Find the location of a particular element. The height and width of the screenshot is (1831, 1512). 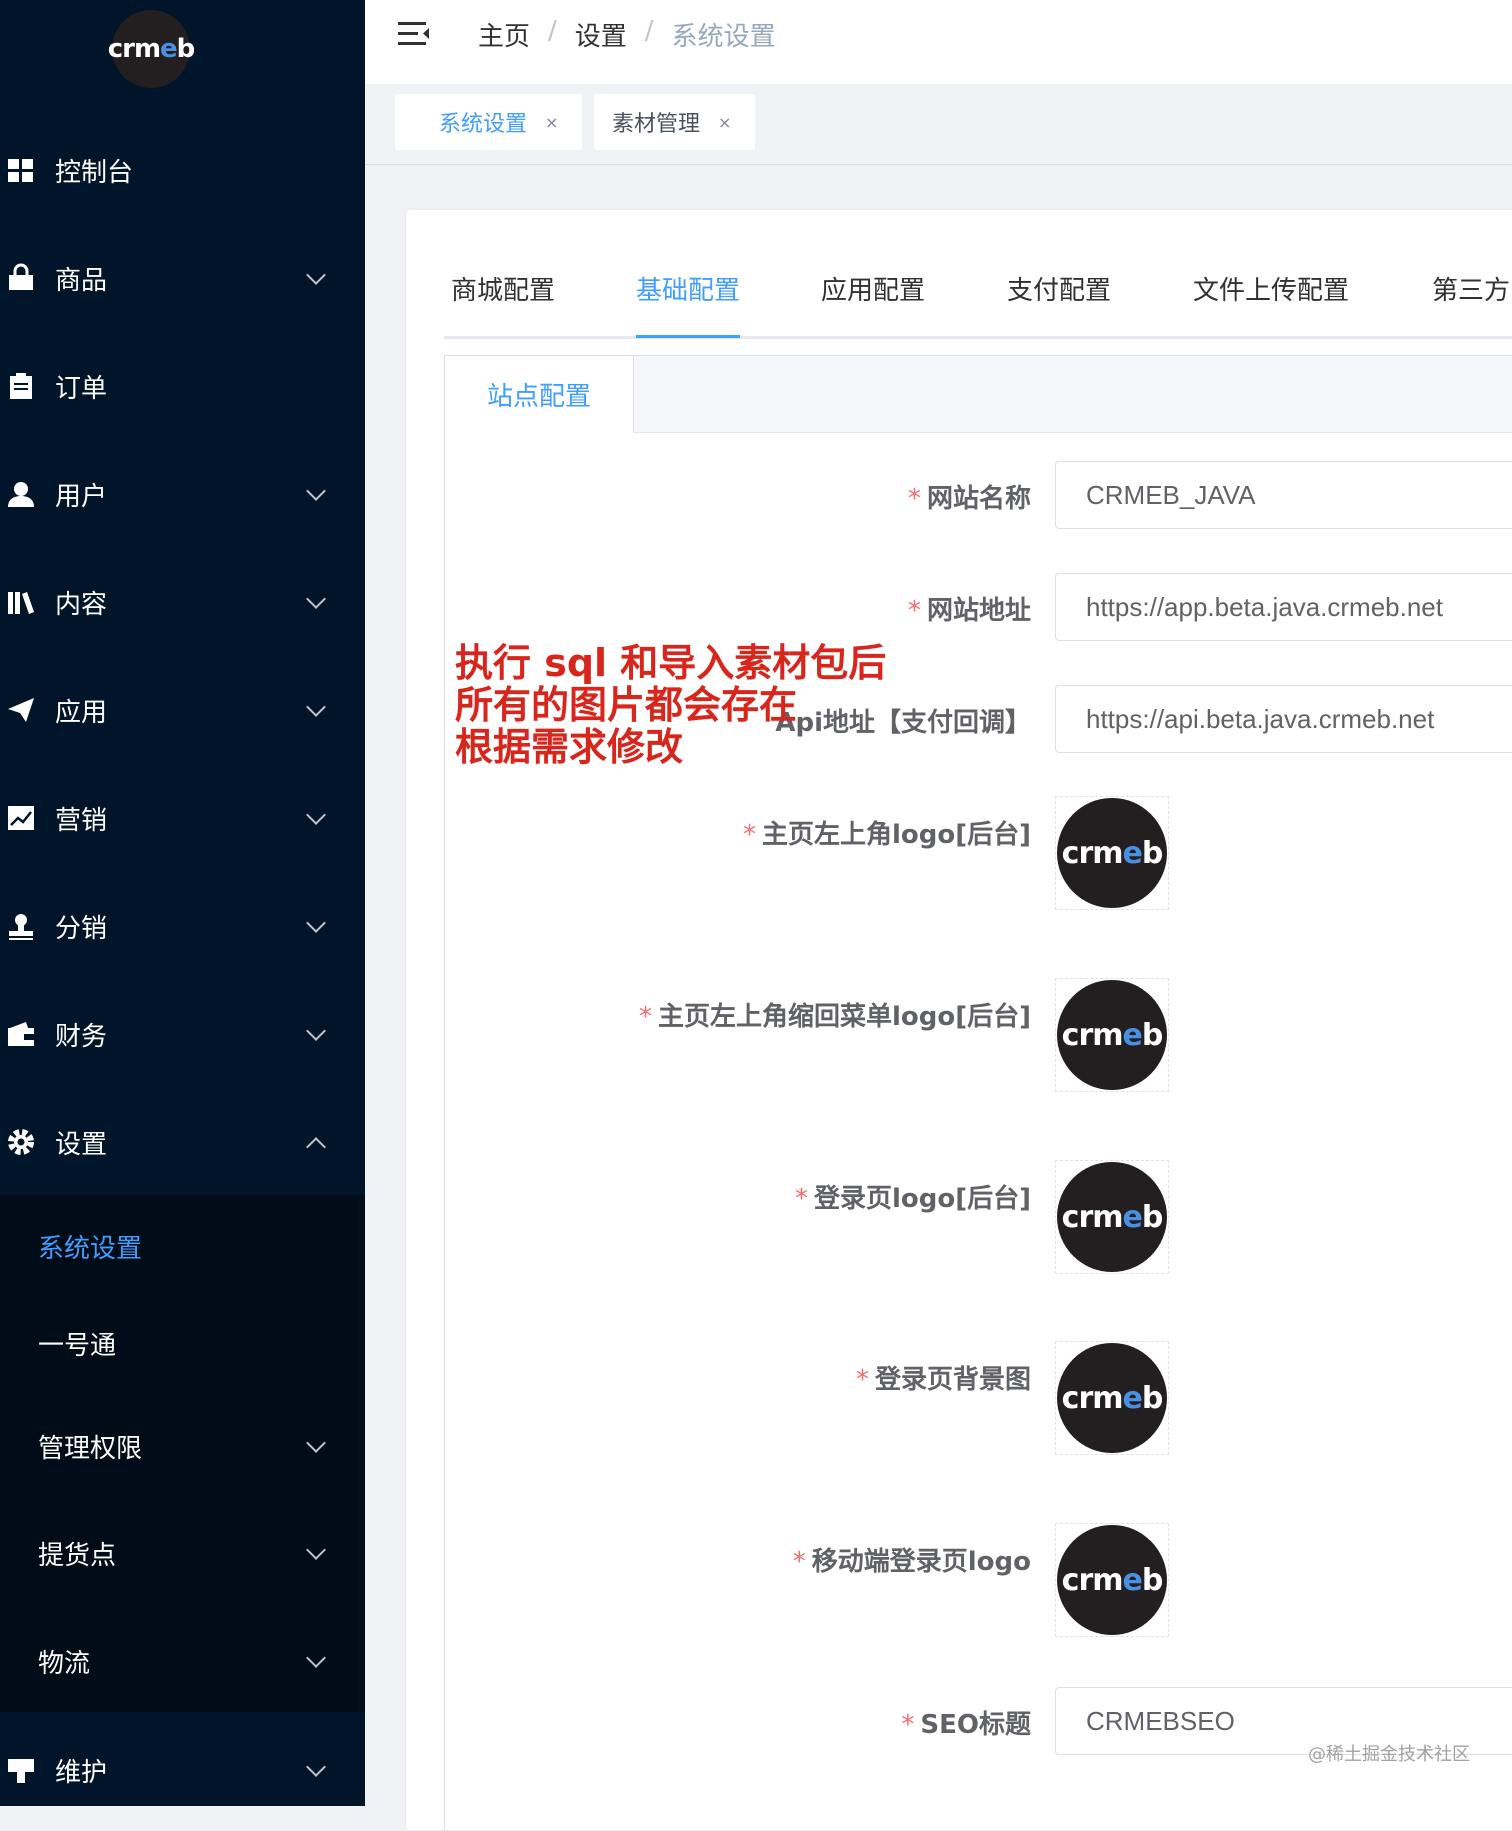

tab-app-config: 应用配置 is located at coordinates (873, 300).